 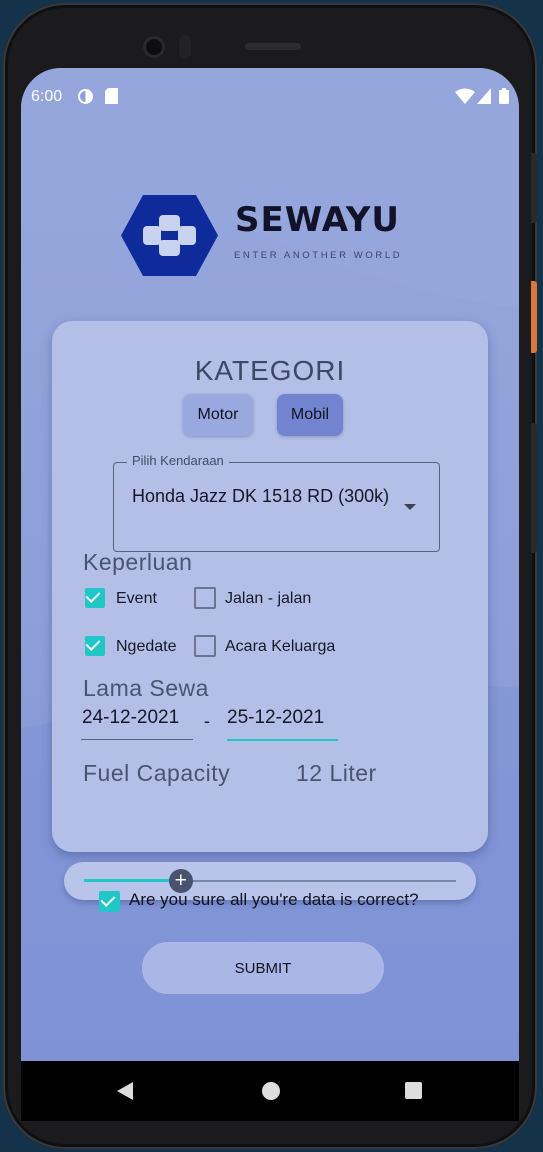 I want to click on dropdown-arrow-icon, so click(x=410, y=507).